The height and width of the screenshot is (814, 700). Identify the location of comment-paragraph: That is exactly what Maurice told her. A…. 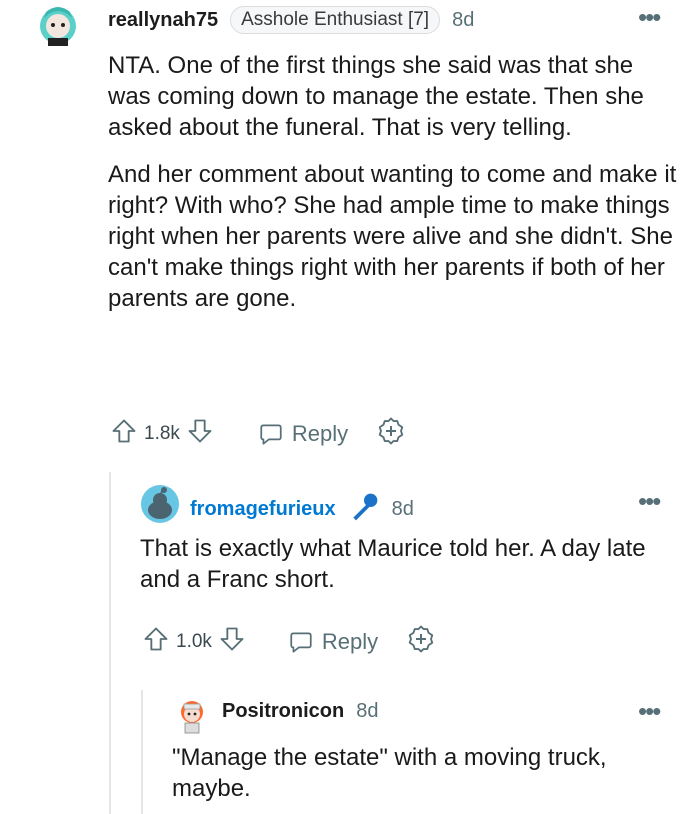
(393, 564).